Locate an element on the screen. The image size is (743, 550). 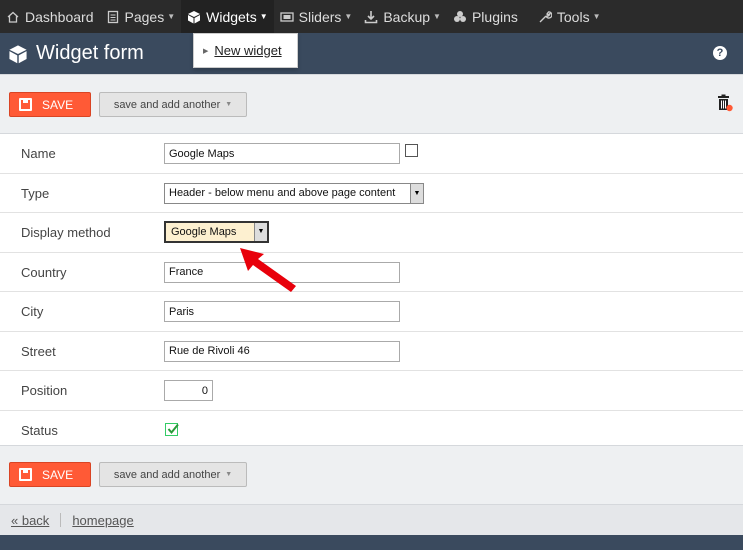
nav-item-dashboard: Dashboard is located at coordinates (50, 16).